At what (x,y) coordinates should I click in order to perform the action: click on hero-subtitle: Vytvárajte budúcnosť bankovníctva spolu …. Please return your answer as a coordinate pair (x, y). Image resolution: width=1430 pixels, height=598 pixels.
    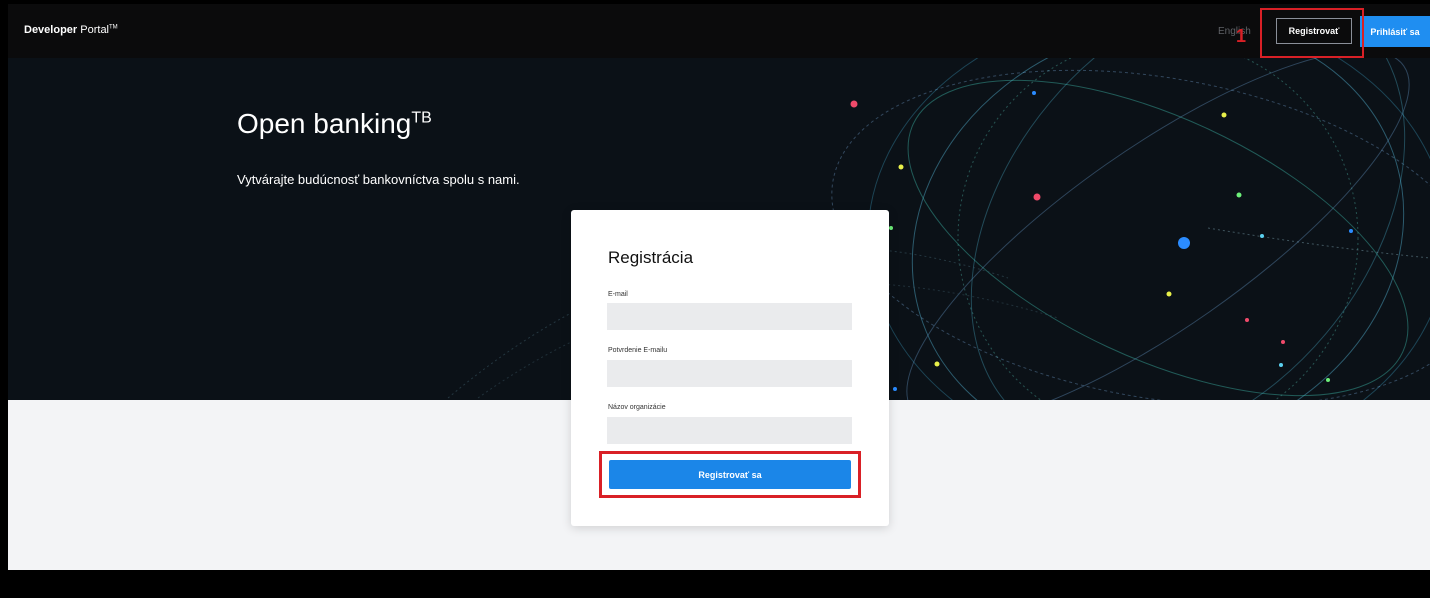
    Looking at the image, I should click on (378, 179).